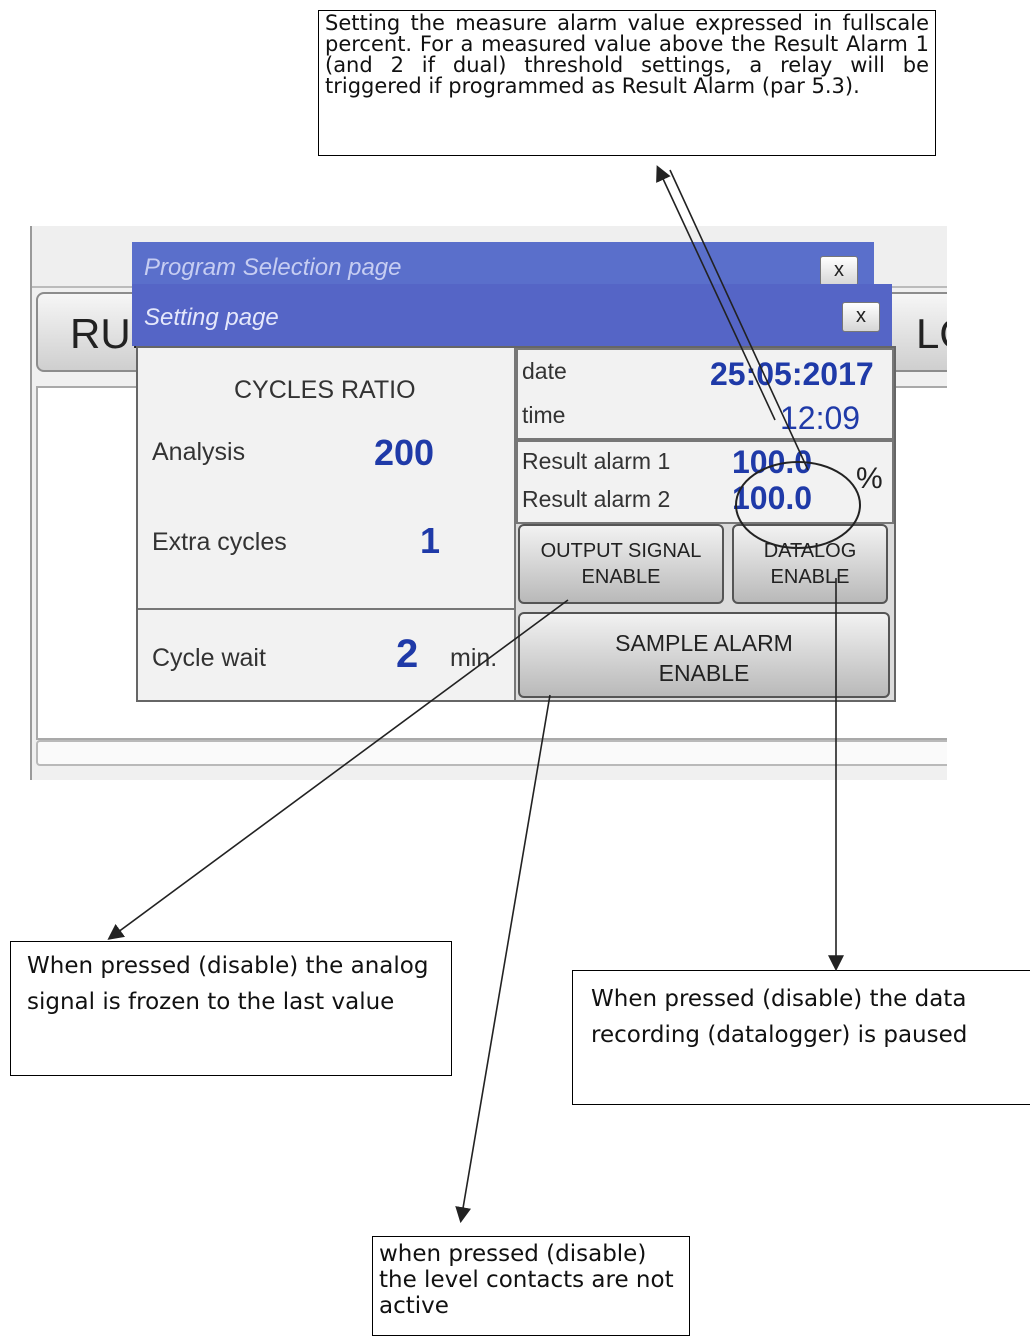  I want to click on arrow-to-sample-alarm-callout, so click(503, 959).